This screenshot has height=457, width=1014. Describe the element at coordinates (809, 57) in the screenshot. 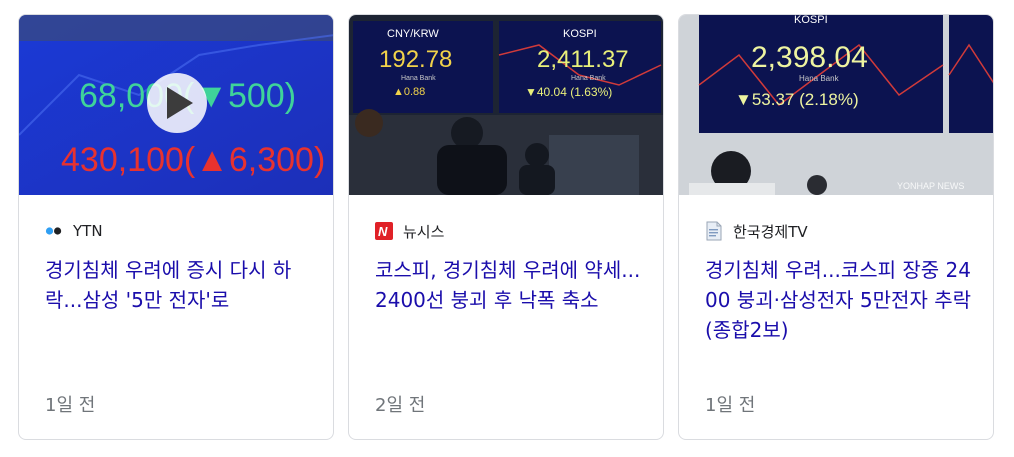

I see `board-value: 2,398.04` at that location.